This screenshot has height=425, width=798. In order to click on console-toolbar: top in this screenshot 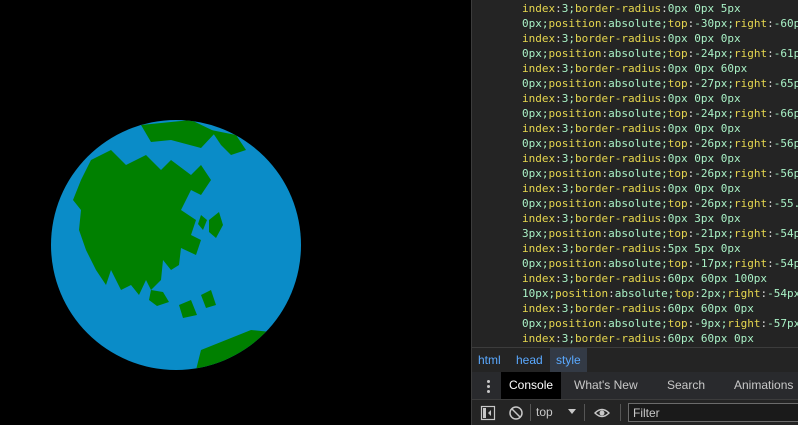, I will do `click(635, 412)`.